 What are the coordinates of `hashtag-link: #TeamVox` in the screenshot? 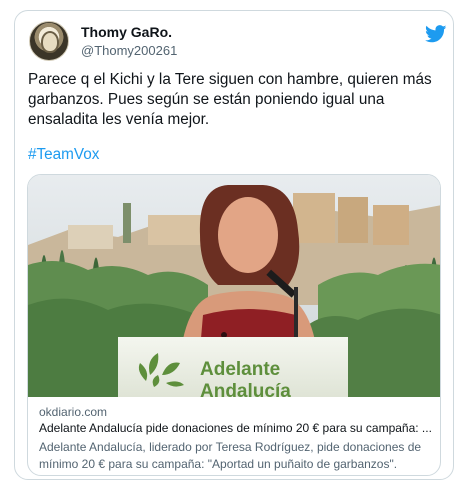 It's located at (63, 155).